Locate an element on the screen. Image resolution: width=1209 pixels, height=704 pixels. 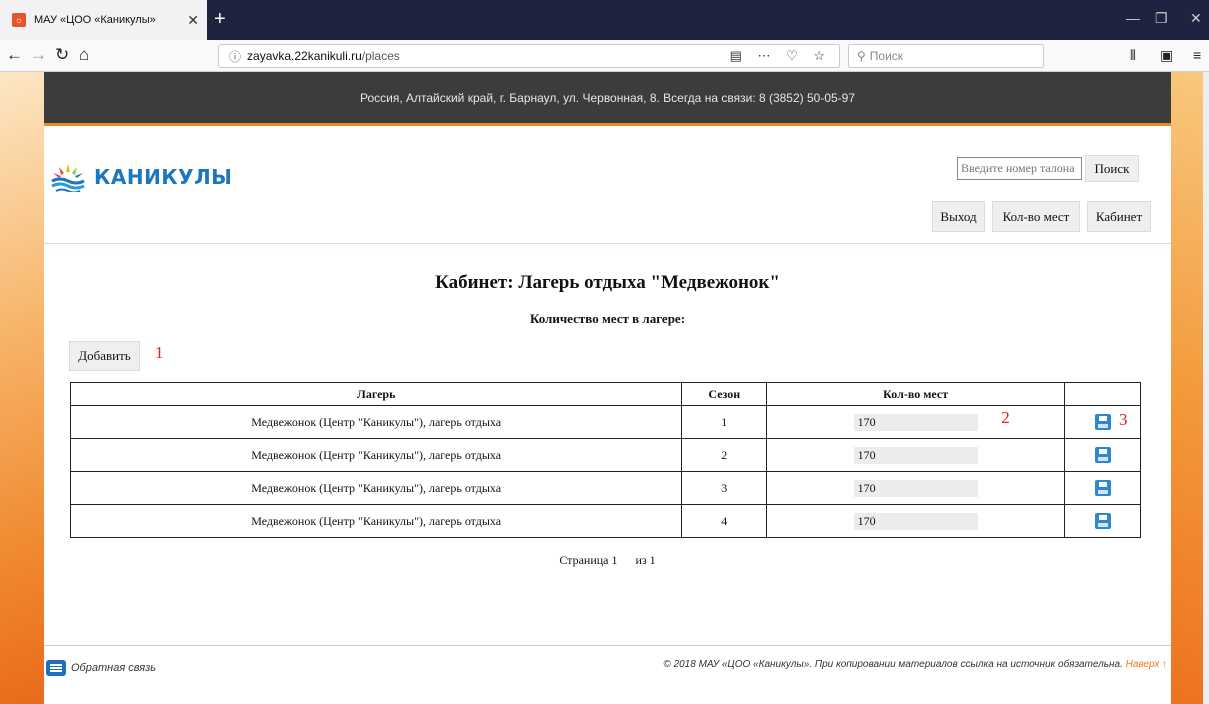
restore-icon: ❐ is located at coordinates (1161, 18).